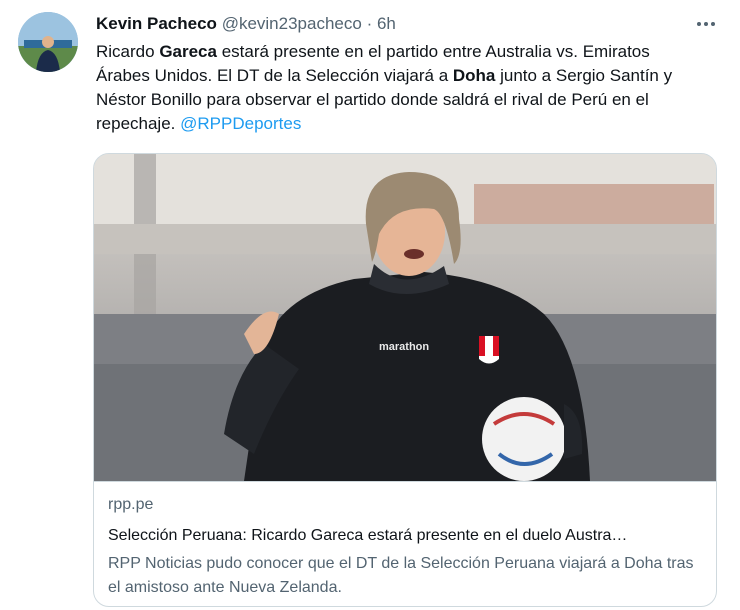 This screenshot has height=610, width=740. Describe the element at coordinates (128, 51) in the screenshot. I see `tweet-text-part: Ricardo` at that location.